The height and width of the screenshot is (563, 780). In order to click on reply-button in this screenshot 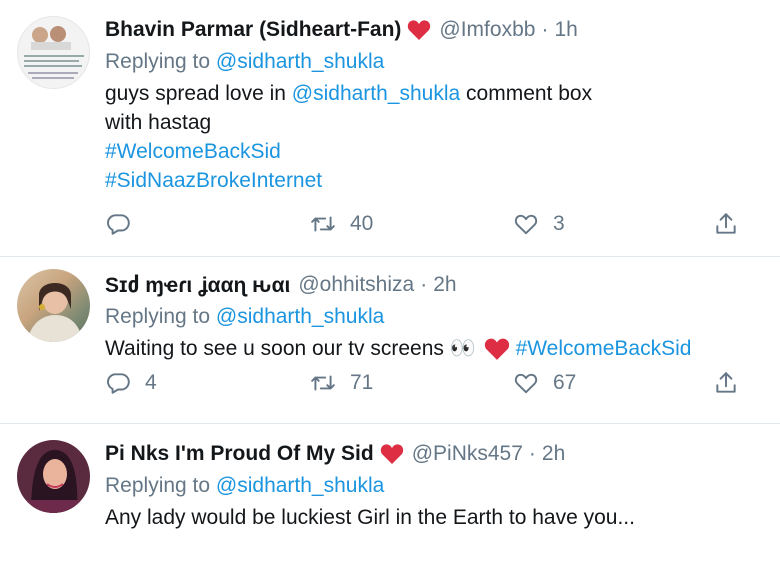, I will do `click(125, 224)`.